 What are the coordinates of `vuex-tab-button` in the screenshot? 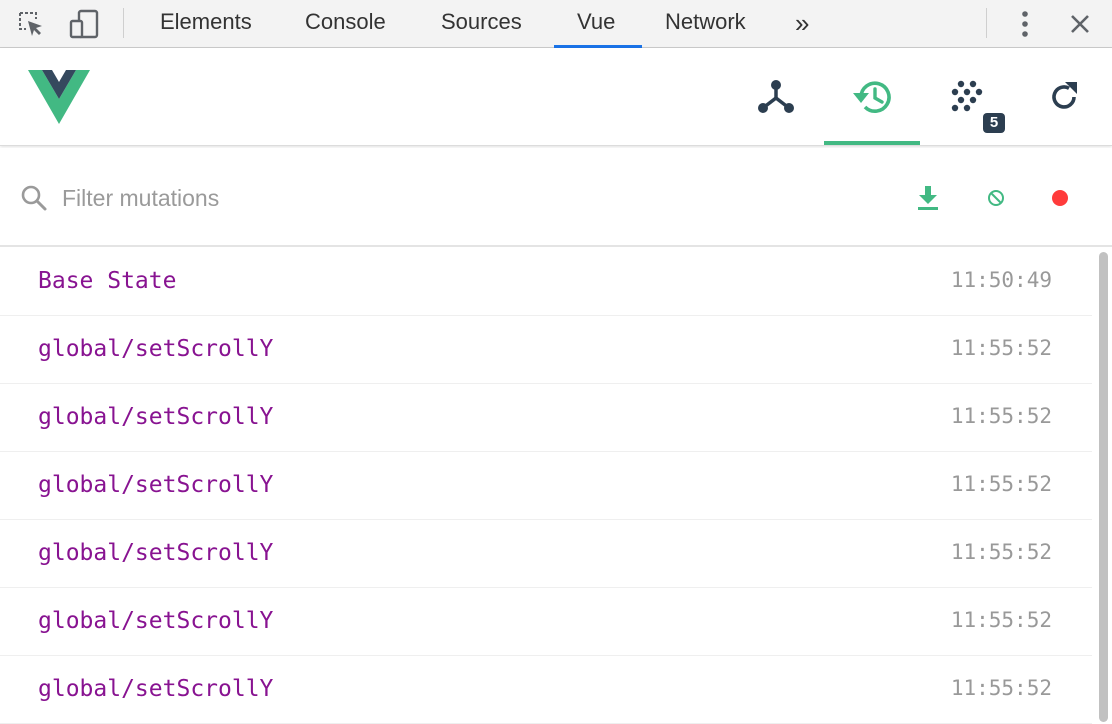 It's located at (872, 96).